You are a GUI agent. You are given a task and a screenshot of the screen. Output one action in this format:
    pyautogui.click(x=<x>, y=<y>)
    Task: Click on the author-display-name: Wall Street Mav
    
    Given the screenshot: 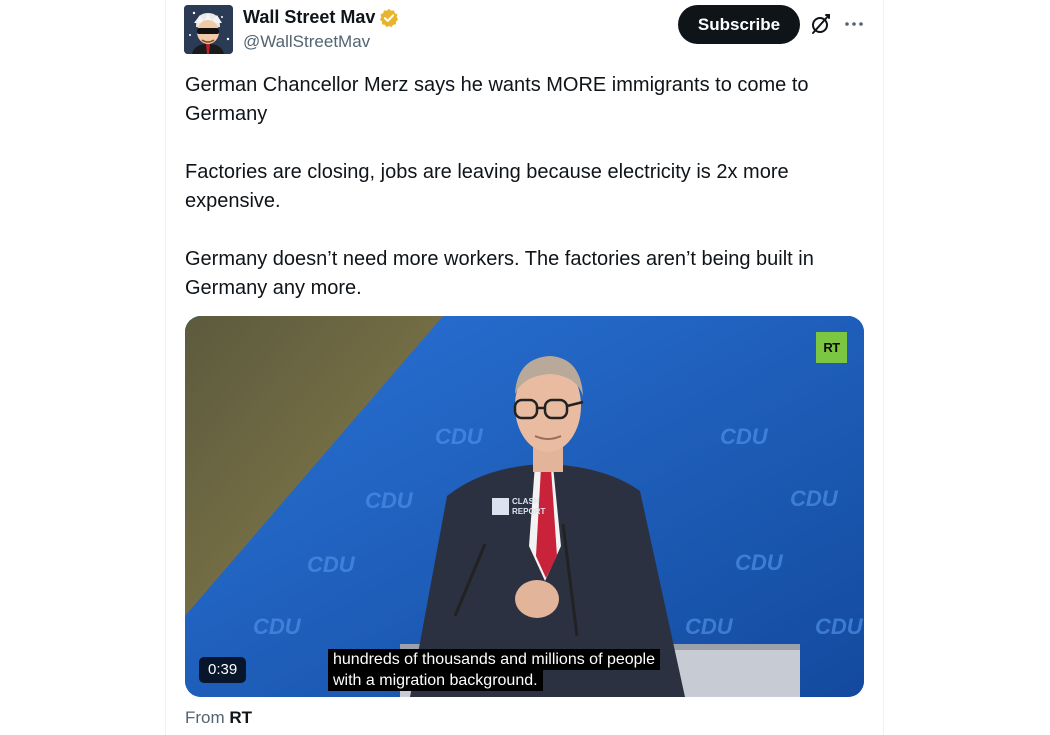 What is the action you would take?
    pyautogui.click(x=309, y=17)
    